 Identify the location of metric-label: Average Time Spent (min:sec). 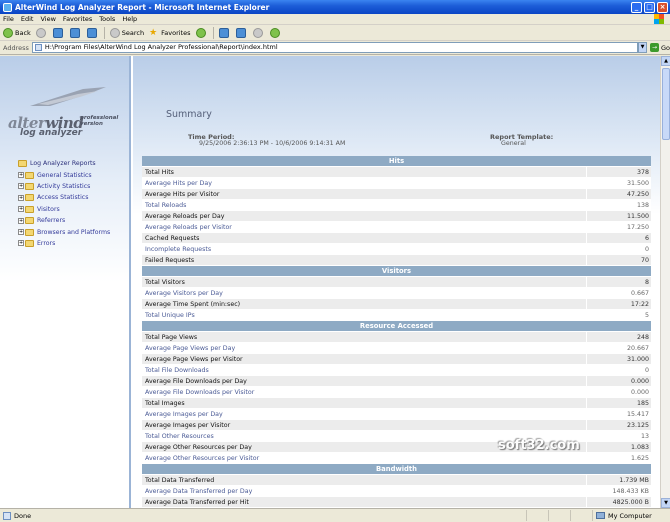
(193, 304).